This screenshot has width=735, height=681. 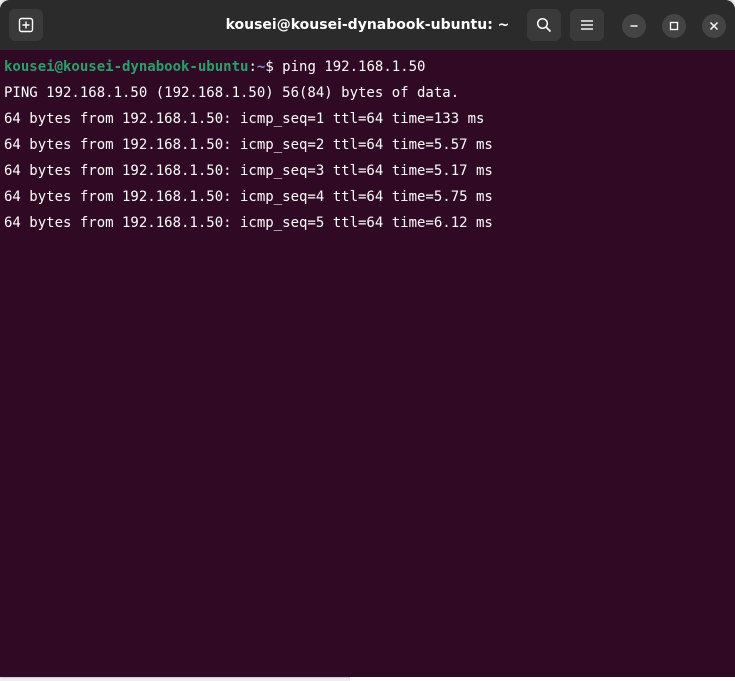 I want to click on search-button, so click(x=544, y=25).